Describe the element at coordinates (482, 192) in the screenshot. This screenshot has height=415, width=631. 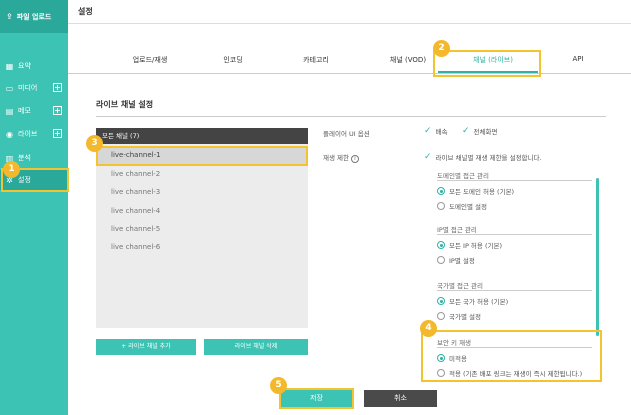
I see `option-label: 모든 도메인 허용 (기본)` at that location.